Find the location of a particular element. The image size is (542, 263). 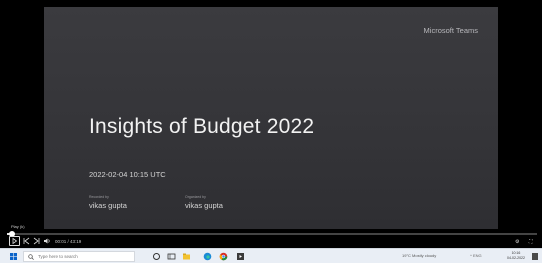

skip-forward-icon is located at coordinates (36, 241).